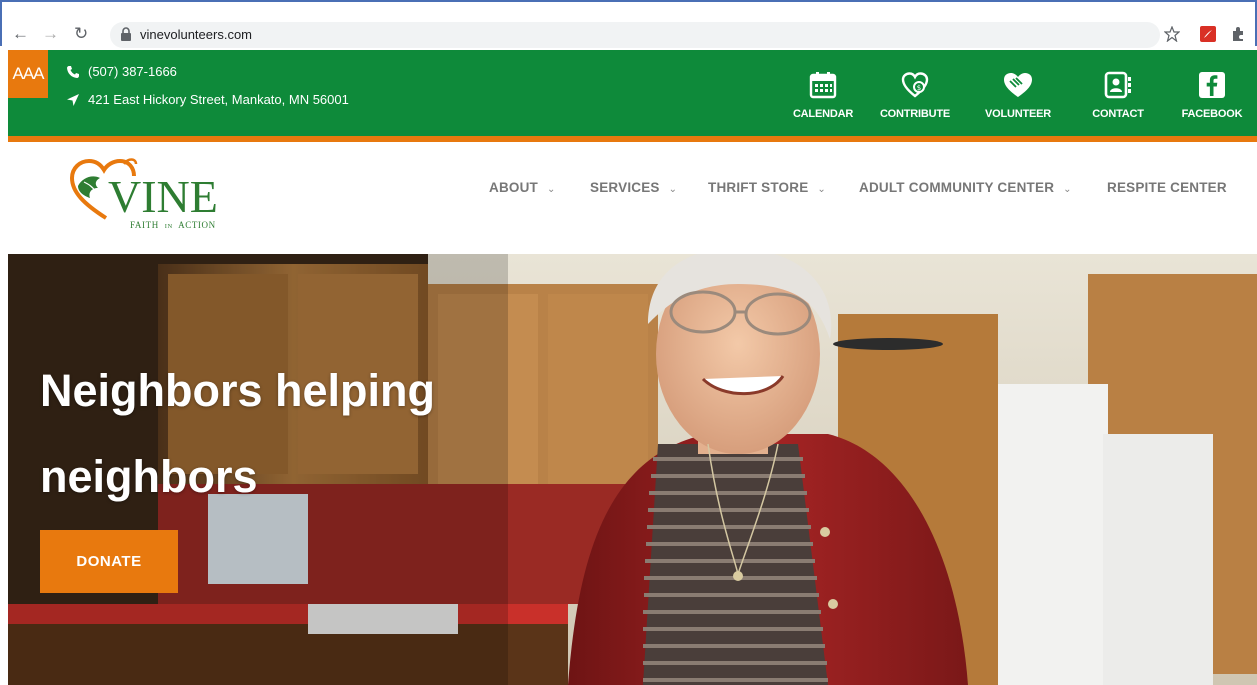 The image size is (1257, 685). Describe the element at coordinates (915, 114) in the screenshot. I see `quicklink-label: CONTRIBUTE` at that location.